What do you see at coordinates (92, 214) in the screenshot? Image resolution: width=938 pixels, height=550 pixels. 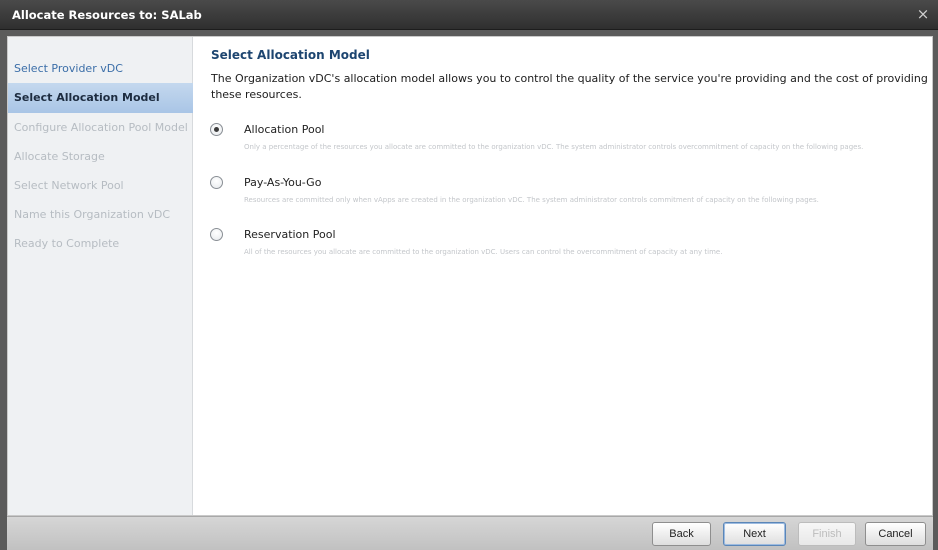 I see `step-name-organization-vdc: Name this Organization vDC` at bounding box center [92, 214].